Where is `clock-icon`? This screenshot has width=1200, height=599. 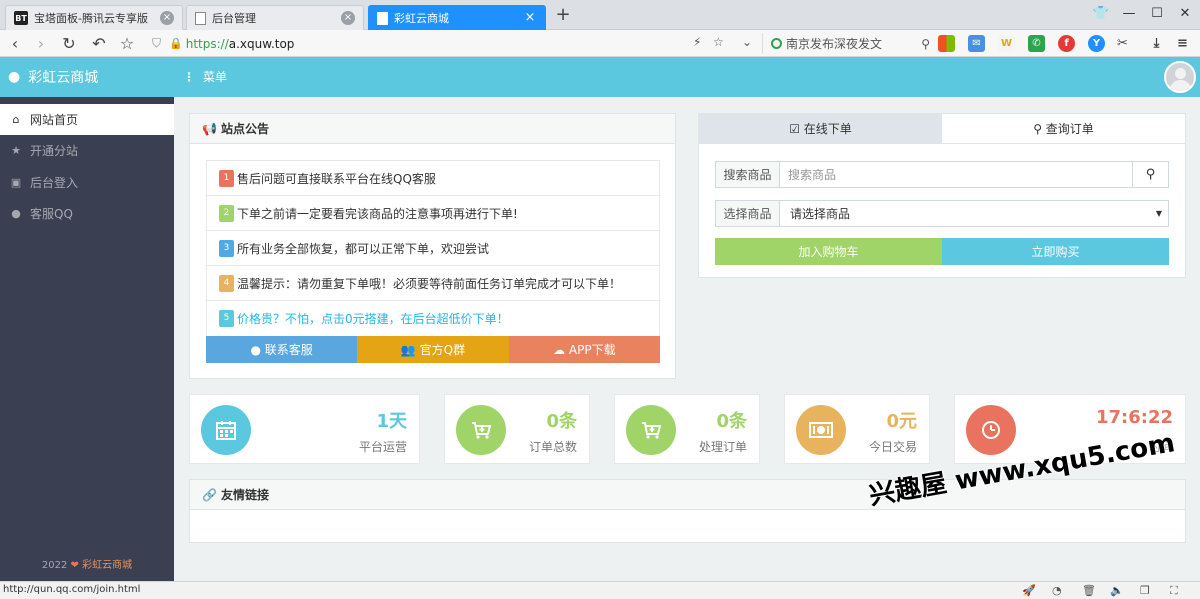 clock-icon is located at coordinates (991, 430).